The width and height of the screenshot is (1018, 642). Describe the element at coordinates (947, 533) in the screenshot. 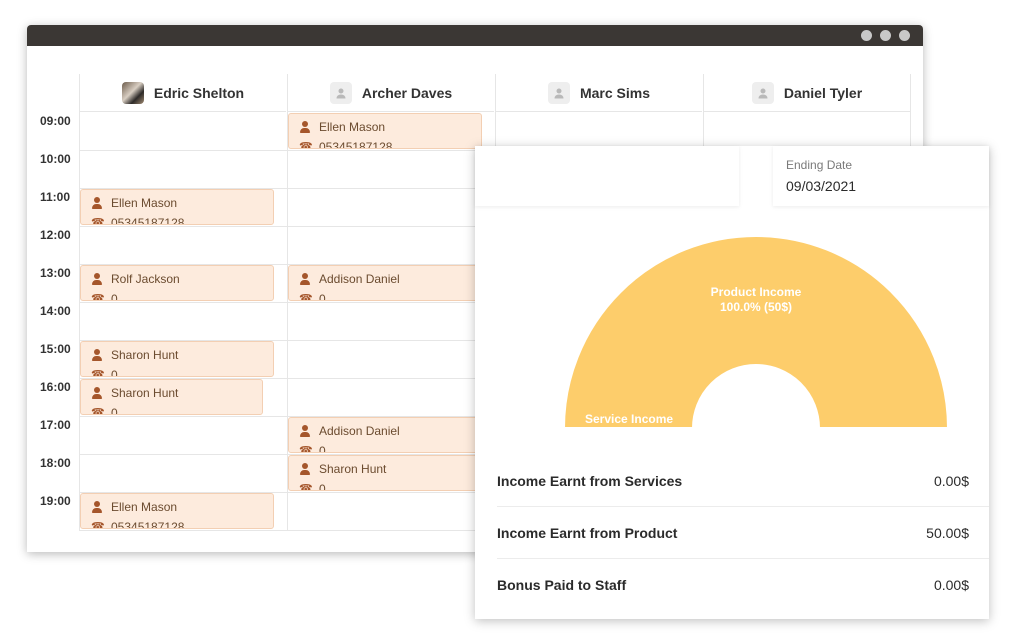

I see `summary-value: 50.00$` at that location.